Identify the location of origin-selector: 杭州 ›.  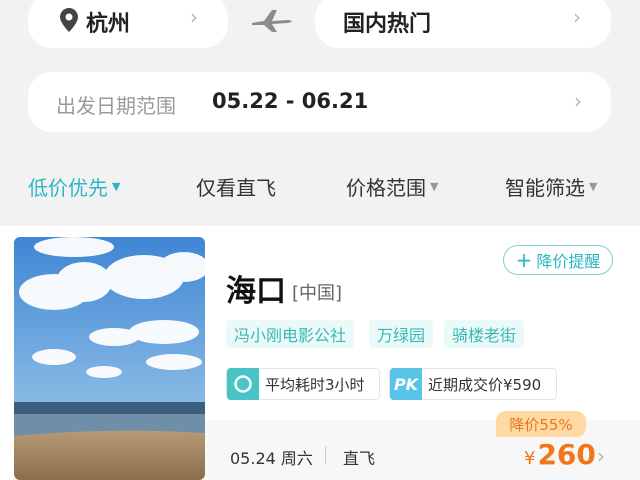
(128, 24).